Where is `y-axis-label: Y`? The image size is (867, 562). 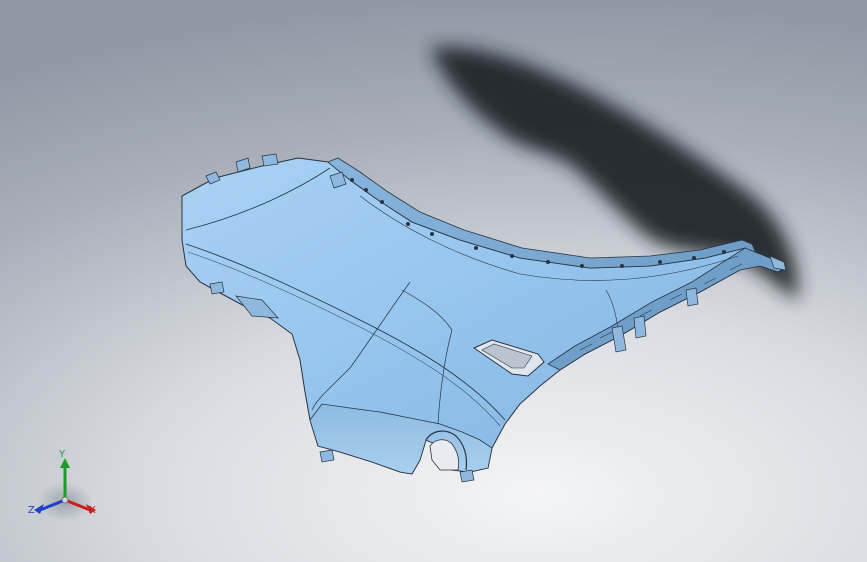
y-axis-label: Y is located at coordinates (62, 454).